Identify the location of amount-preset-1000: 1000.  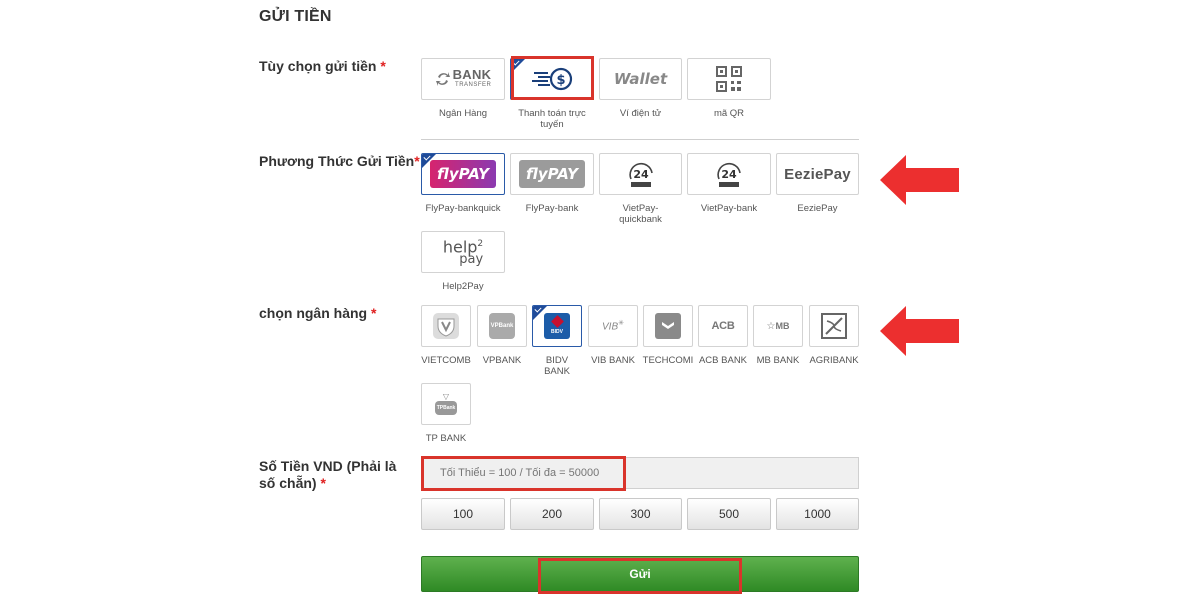
(817, 514).